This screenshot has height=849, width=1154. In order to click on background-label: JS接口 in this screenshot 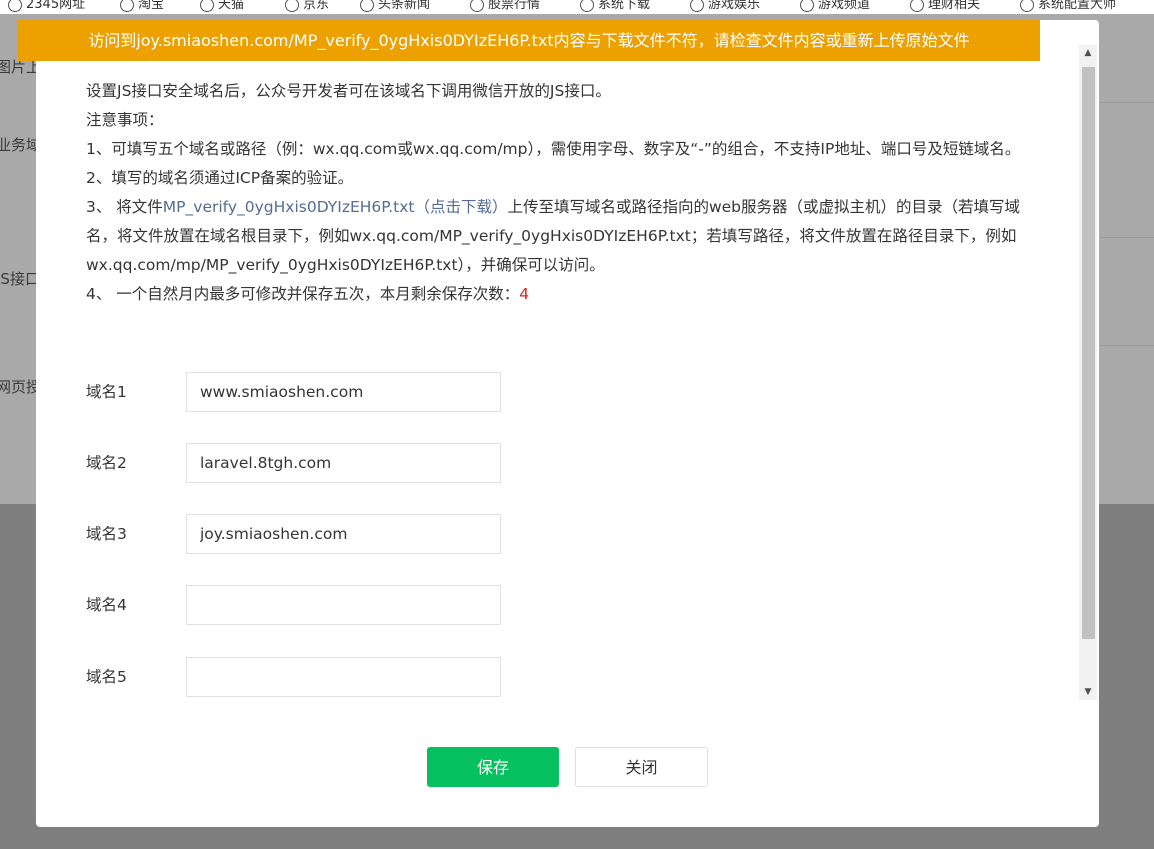, I will do `click(20, 279)`.